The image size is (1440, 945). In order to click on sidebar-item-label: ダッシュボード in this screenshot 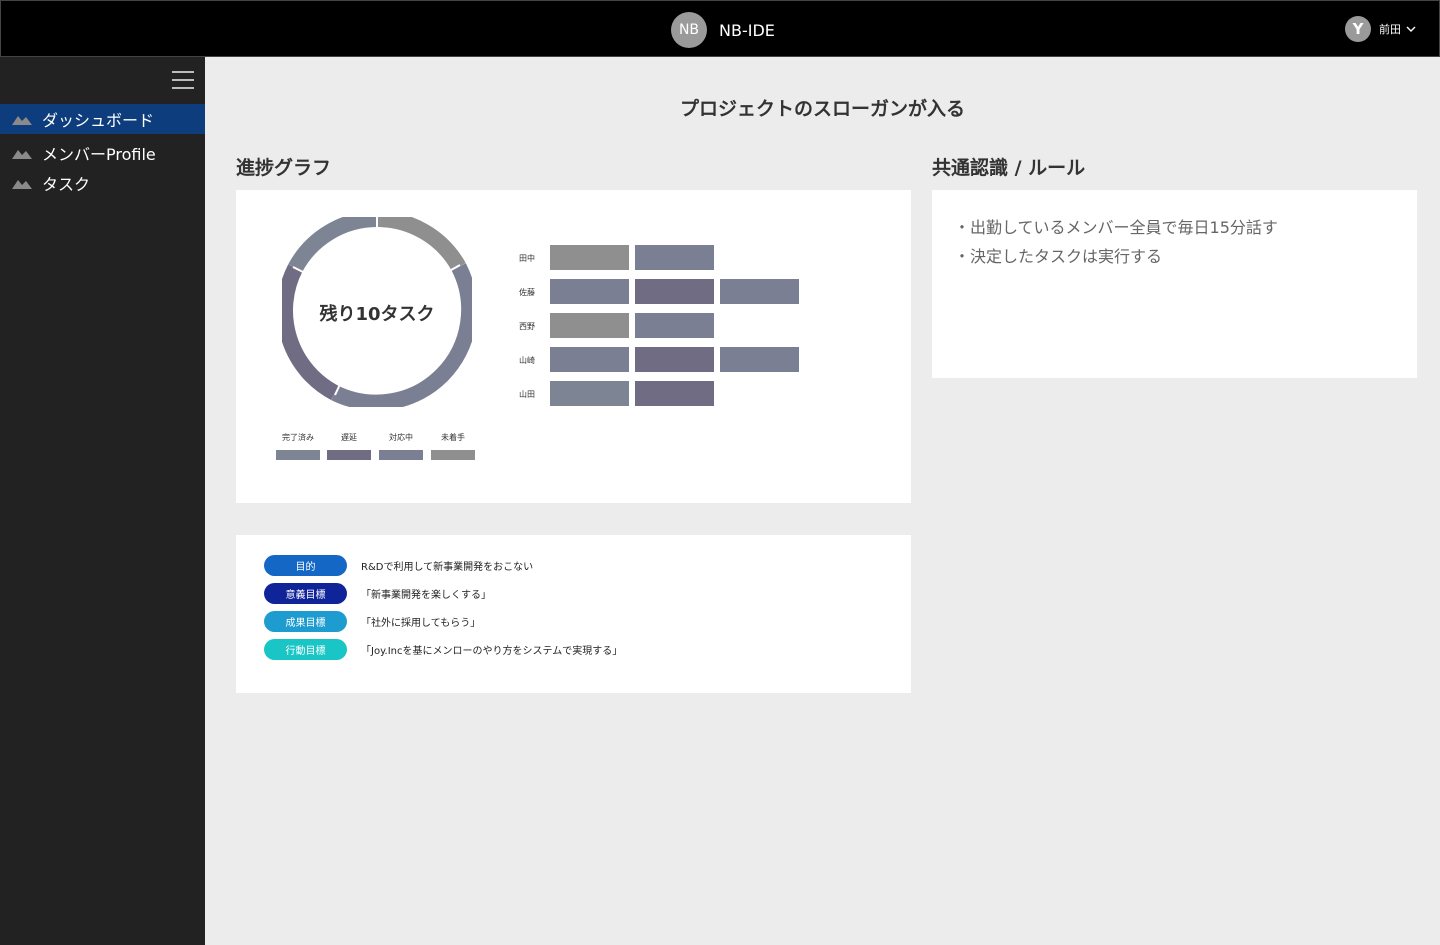, I will do `click(98, 120)`.